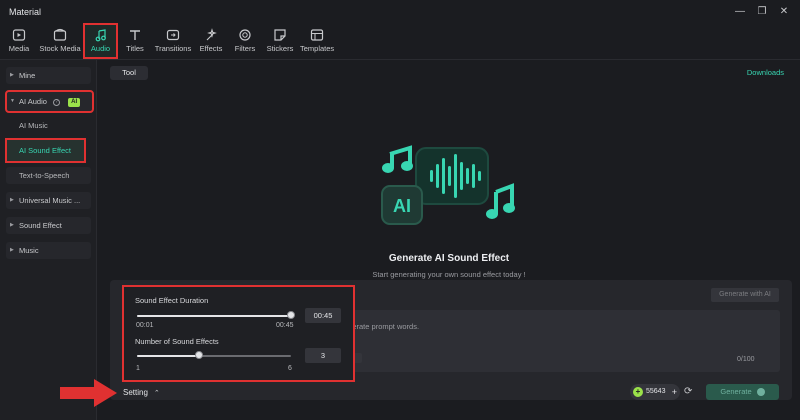 The height and width of the screenshot is (420, 800). Describe the element at coordinates (138, 368) in the screenshot. I see `count-min: 1` at that location.